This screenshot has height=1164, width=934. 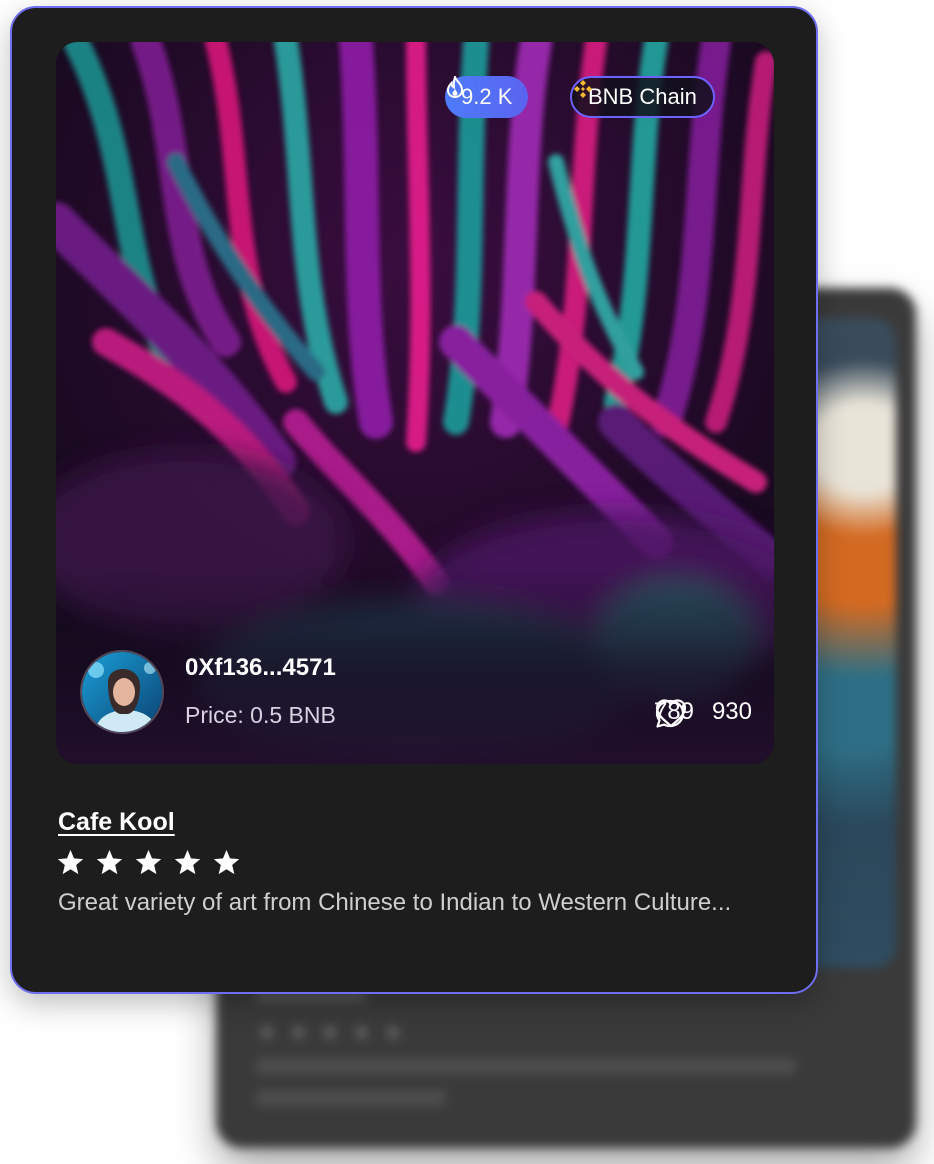 I want to click on comment-icon, so click(x=670, y=713).